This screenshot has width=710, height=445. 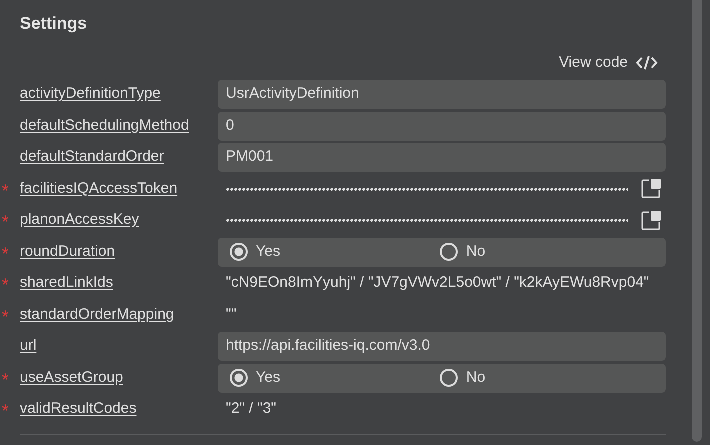 I want to click on field-label: facilitiesIQAccessToken, so click(x=119, y=189).